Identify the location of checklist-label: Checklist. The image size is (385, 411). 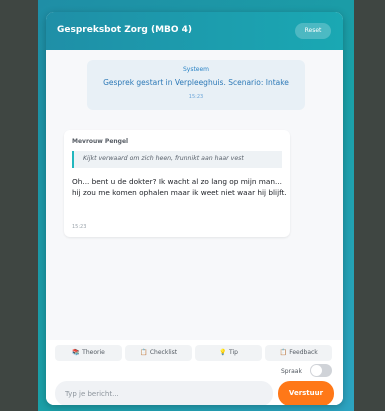
(163, 352).